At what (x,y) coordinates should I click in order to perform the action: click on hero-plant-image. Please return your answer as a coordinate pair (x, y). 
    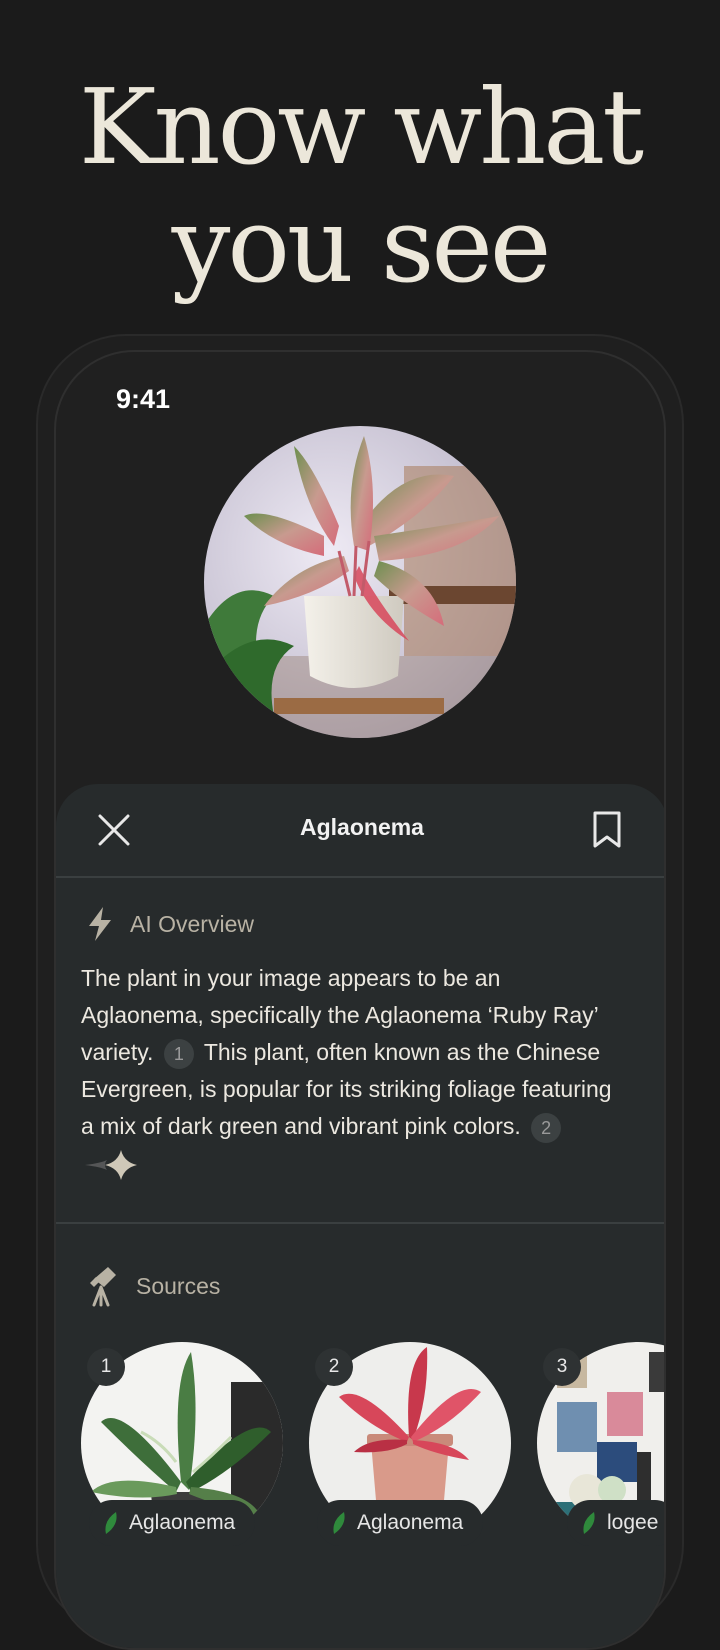
    Looking at the image, I should click on (360, 582).